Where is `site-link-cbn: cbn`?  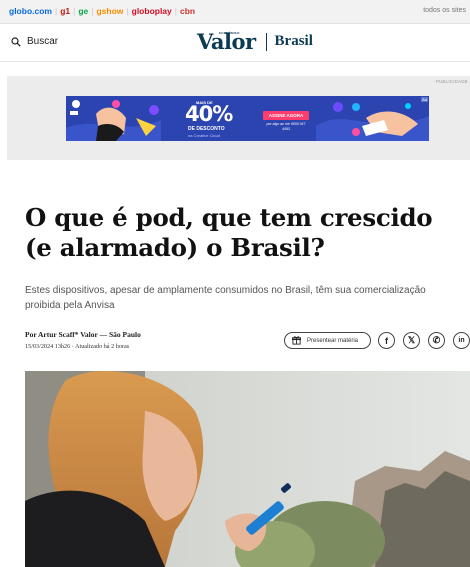 site-link-cbn: cbn is located at coordinates (187, 11).